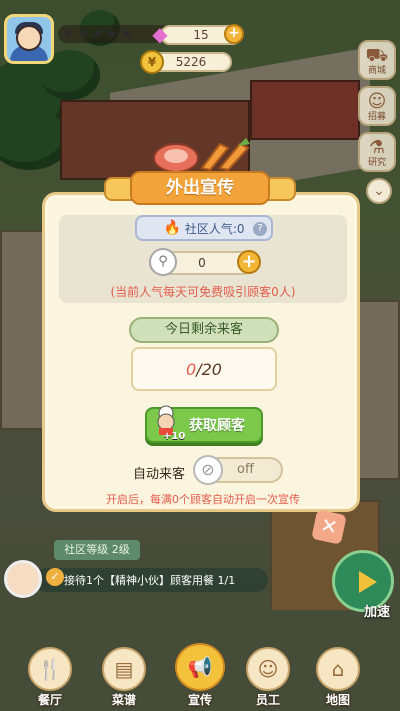 The width and height of the screenshot is (400, 711). What do you see at coordinates (160, 34) in the screenshot?
I see `gem-icon: ◆` at bounding box center [160, 34].